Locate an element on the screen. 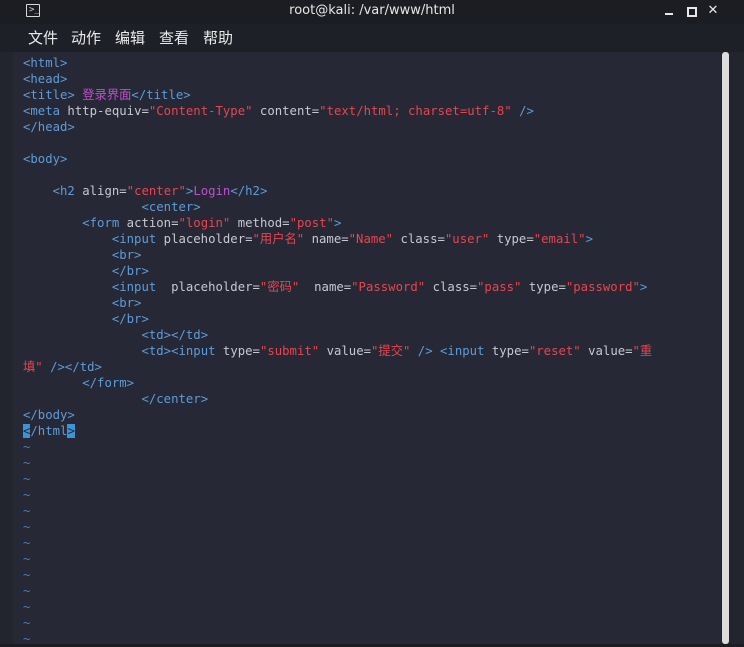  code-line: <center> is located at coordinates (171, 207).